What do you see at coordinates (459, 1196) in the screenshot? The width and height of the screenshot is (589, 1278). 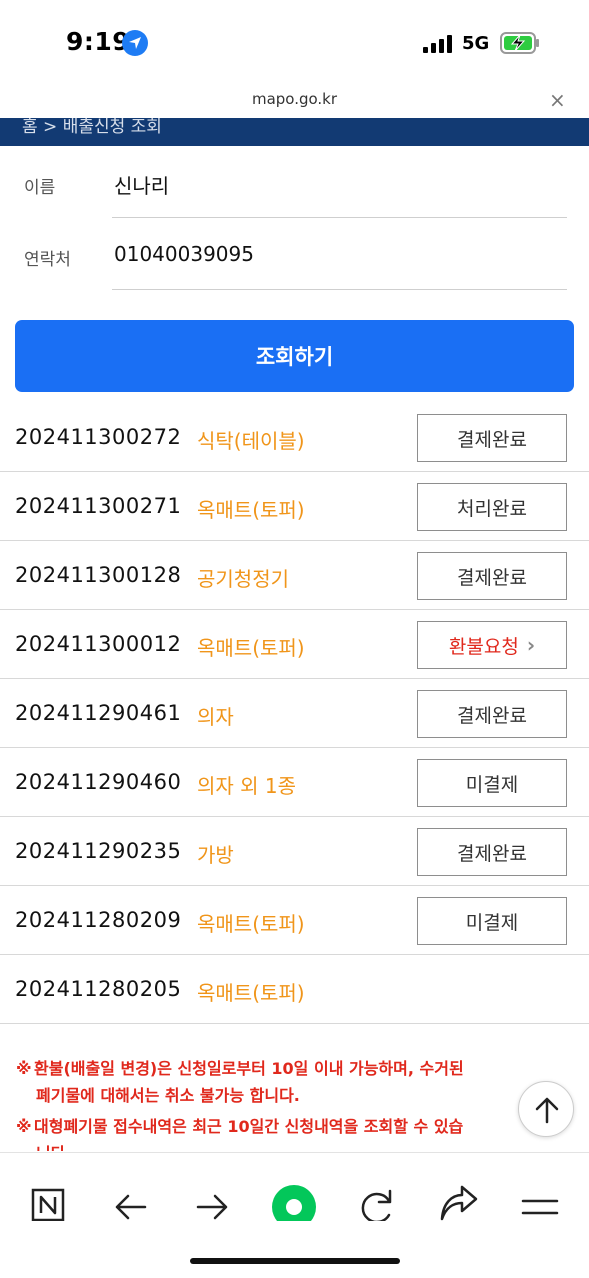 I see `share-icon` at bounding box center [459, 1196].